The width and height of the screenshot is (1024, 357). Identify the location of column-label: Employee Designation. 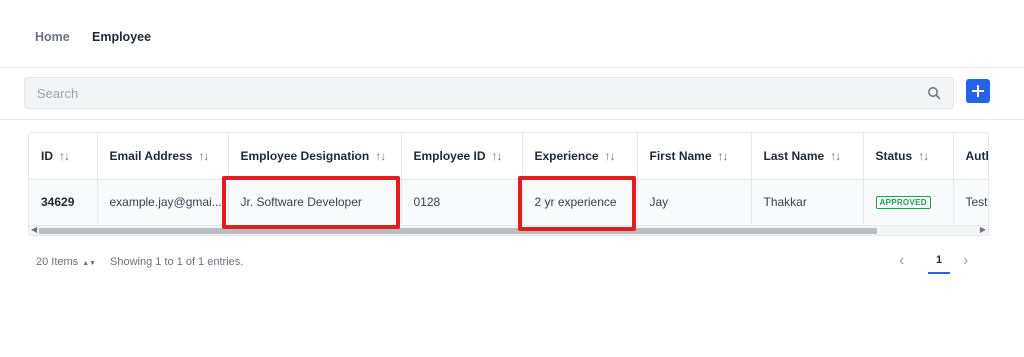
(305, 155).